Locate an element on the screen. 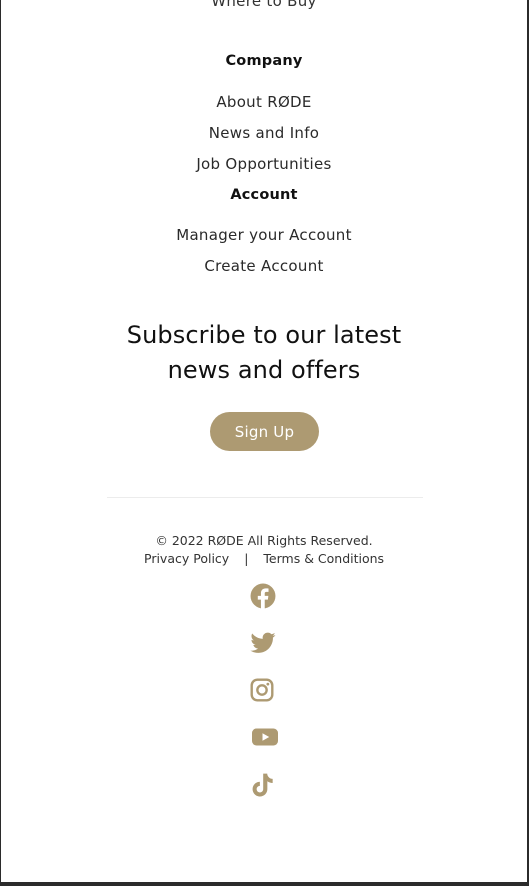 This screenshot has width=529, height=886. terms-conditions-link: Terms & Conditions is located at coordinates (323, 558).